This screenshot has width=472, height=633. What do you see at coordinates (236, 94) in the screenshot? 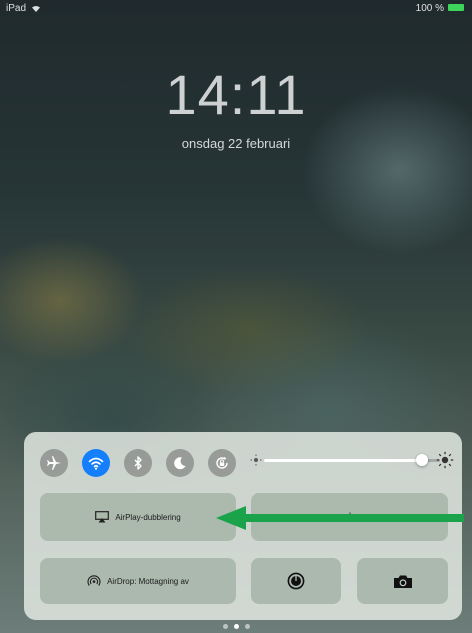
I see `lock-screen-time: 14:11` at bounding box center [236, 94].